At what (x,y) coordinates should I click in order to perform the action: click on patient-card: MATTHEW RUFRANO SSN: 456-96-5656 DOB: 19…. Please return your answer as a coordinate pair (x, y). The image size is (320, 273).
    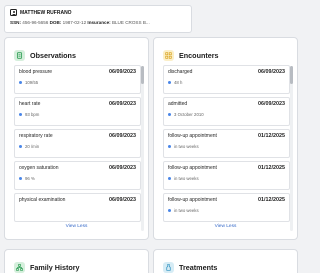
    Looking at the image, I should click on (98, 19).